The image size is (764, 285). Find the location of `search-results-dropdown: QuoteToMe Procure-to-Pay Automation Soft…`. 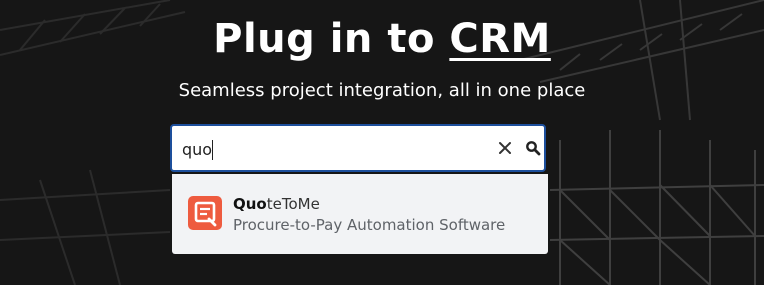

search-results-dropdown: QuoteToMe Procure-to-Pay Automation Soft… is located at coordinates (360, 214).